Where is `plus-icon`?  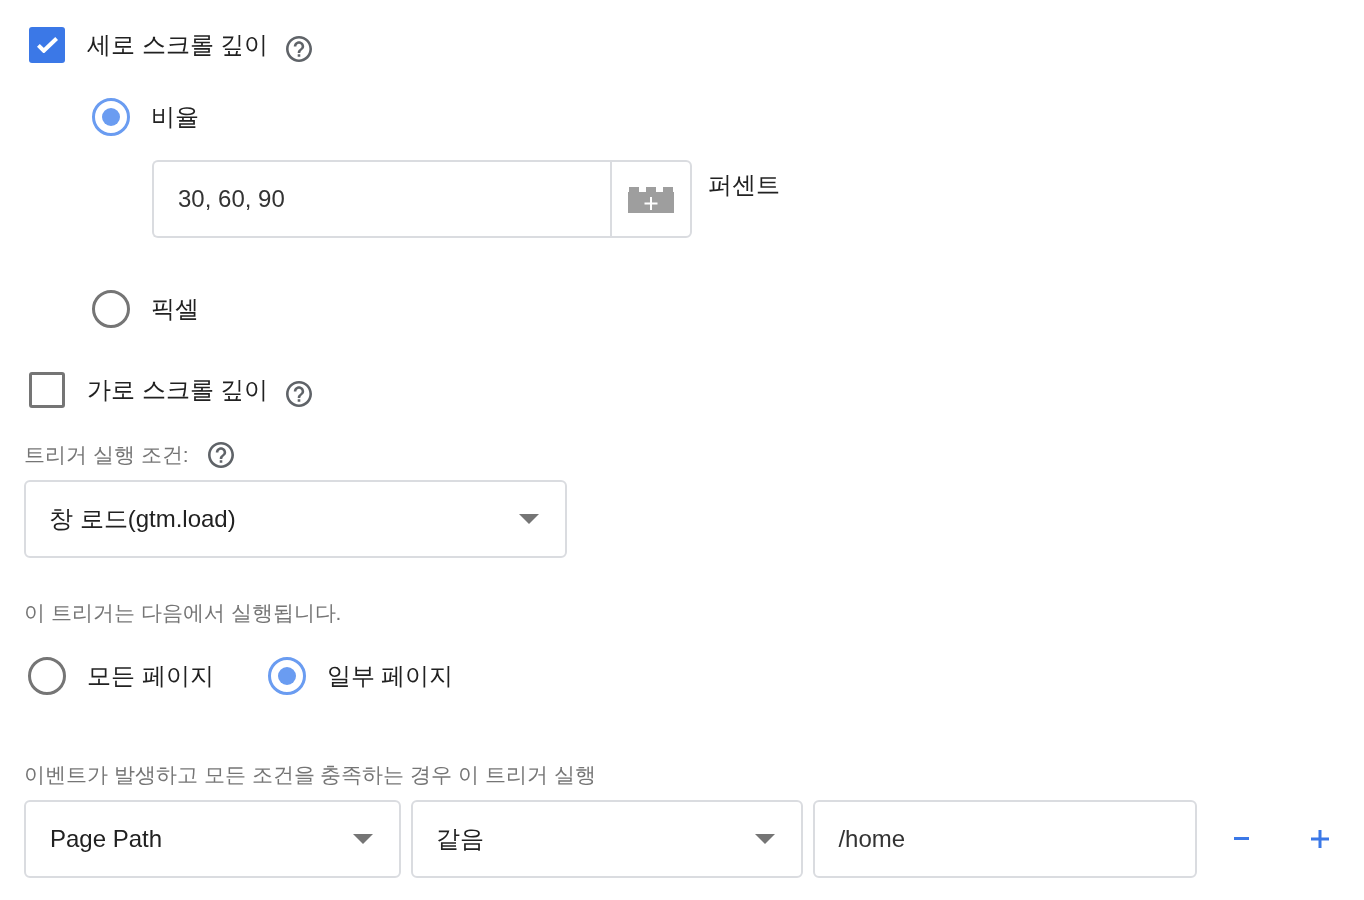
plus-icon is located at coordinates (1320, 839).